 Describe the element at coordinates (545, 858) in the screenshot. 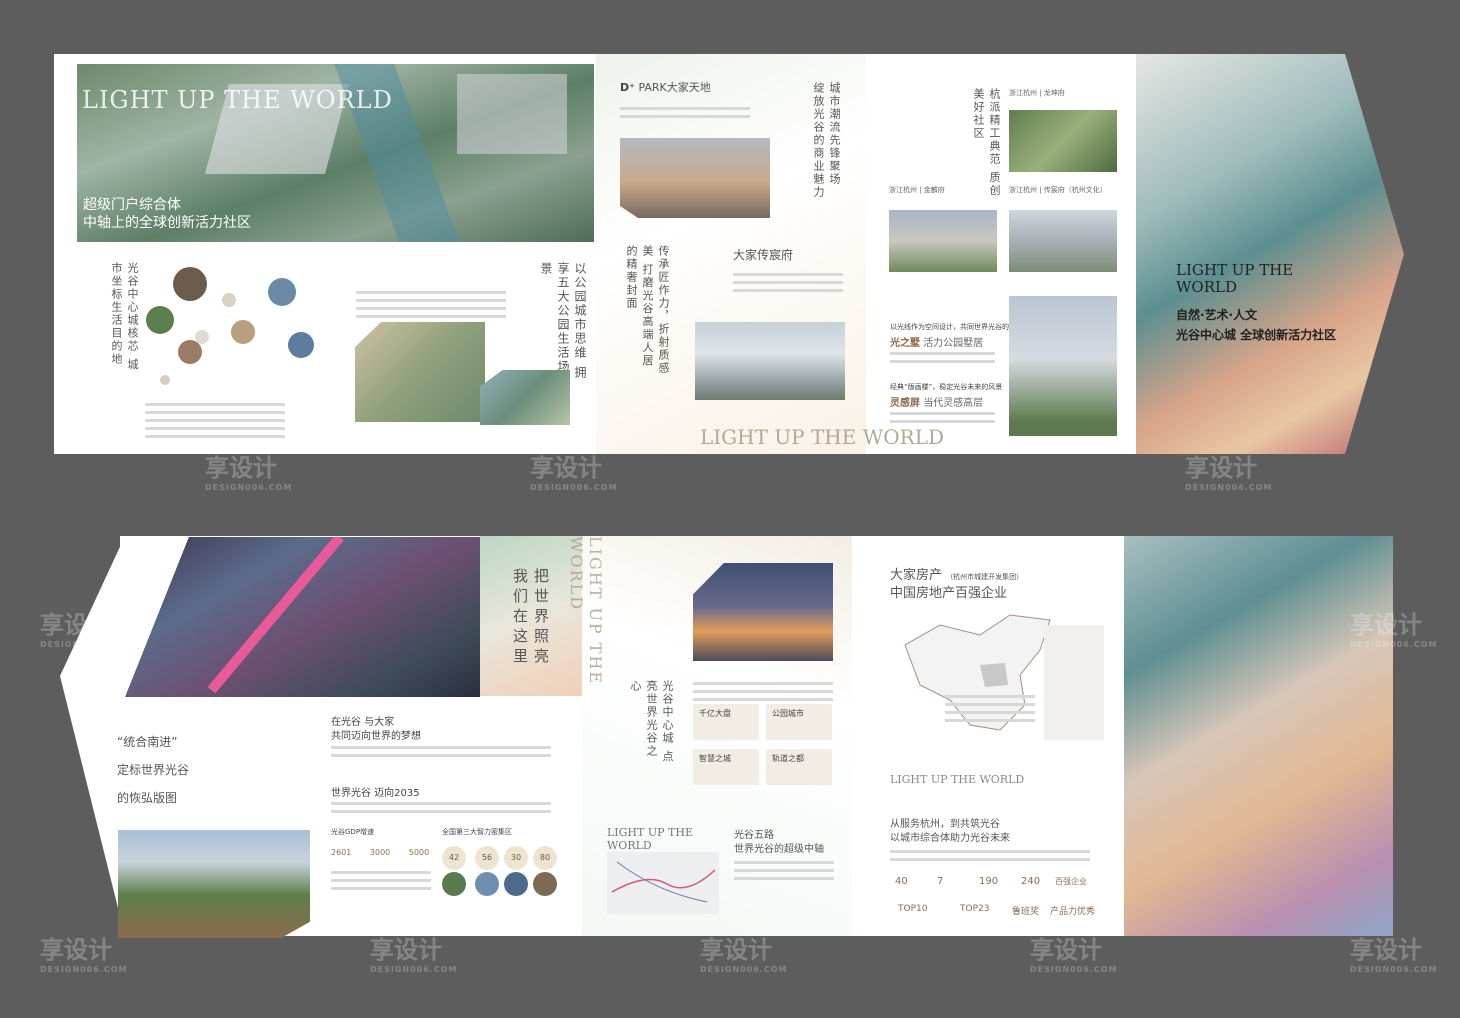

I see `pct-circle-4: 80` at that location.